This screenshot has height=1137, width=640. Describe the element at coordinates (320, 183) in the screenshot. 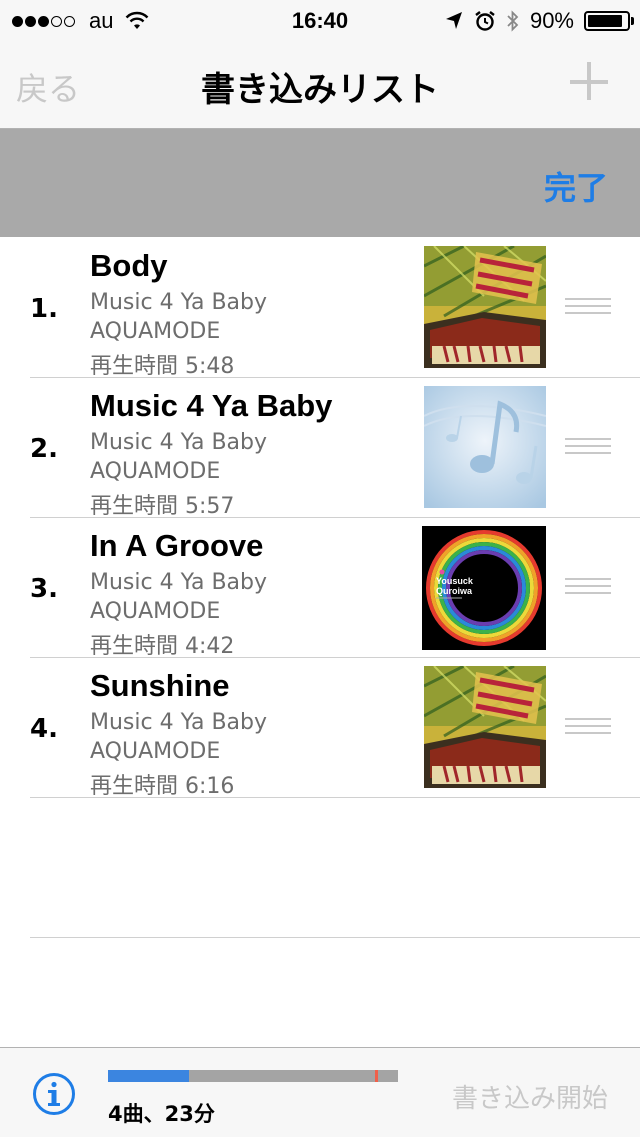

I see `edit-bar: 完了` at that location.